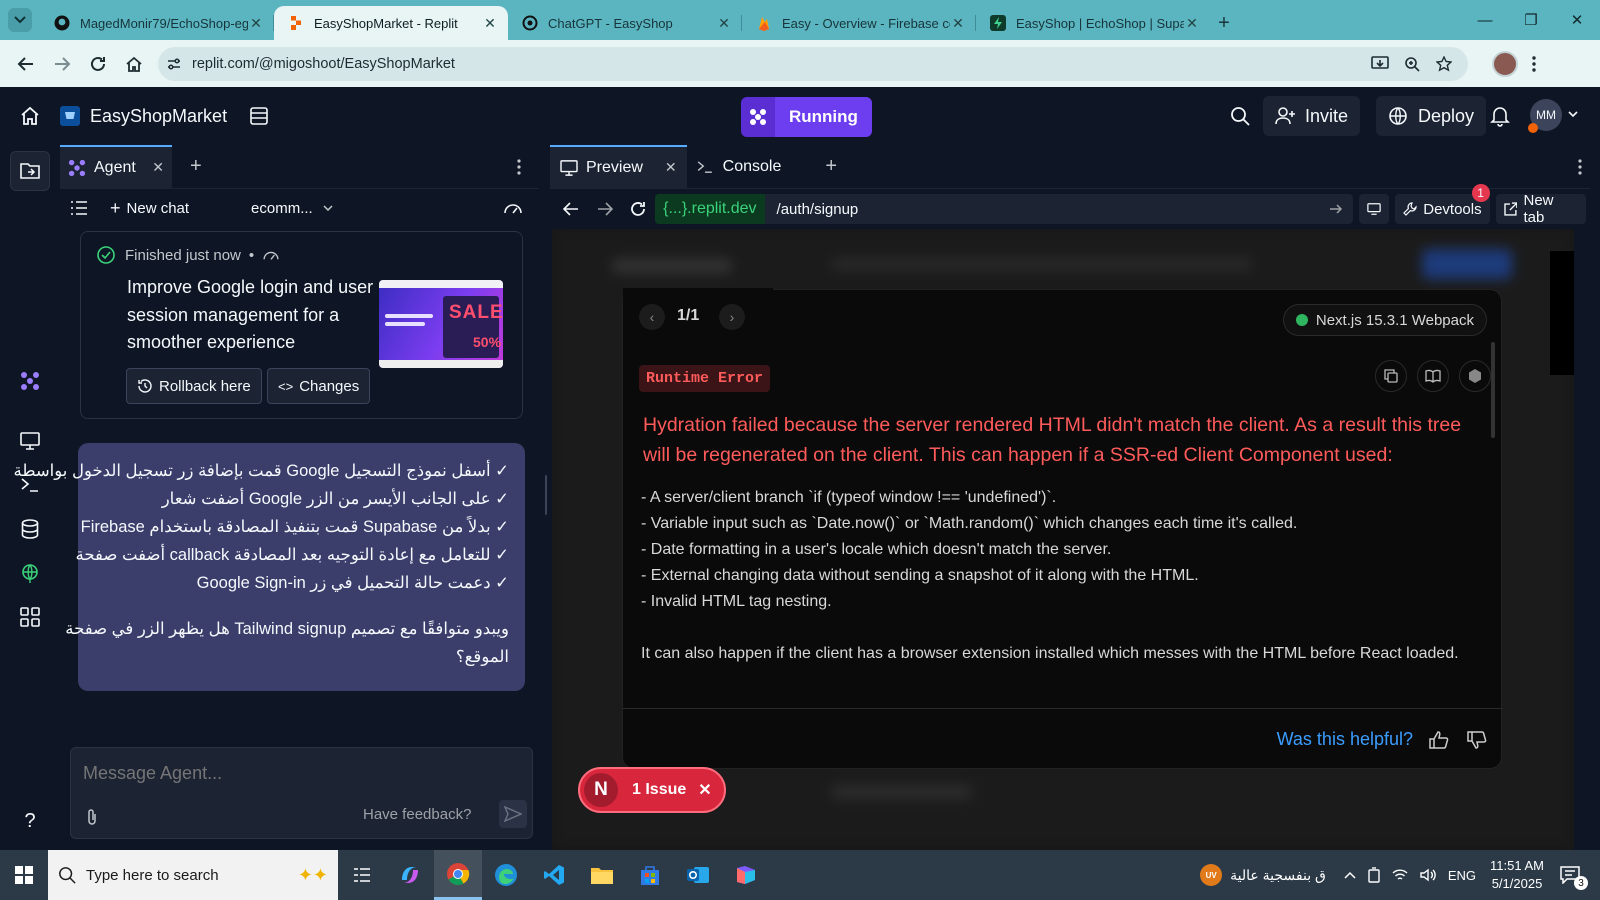  I want to click on copy-error-button, so click(1391, 376).